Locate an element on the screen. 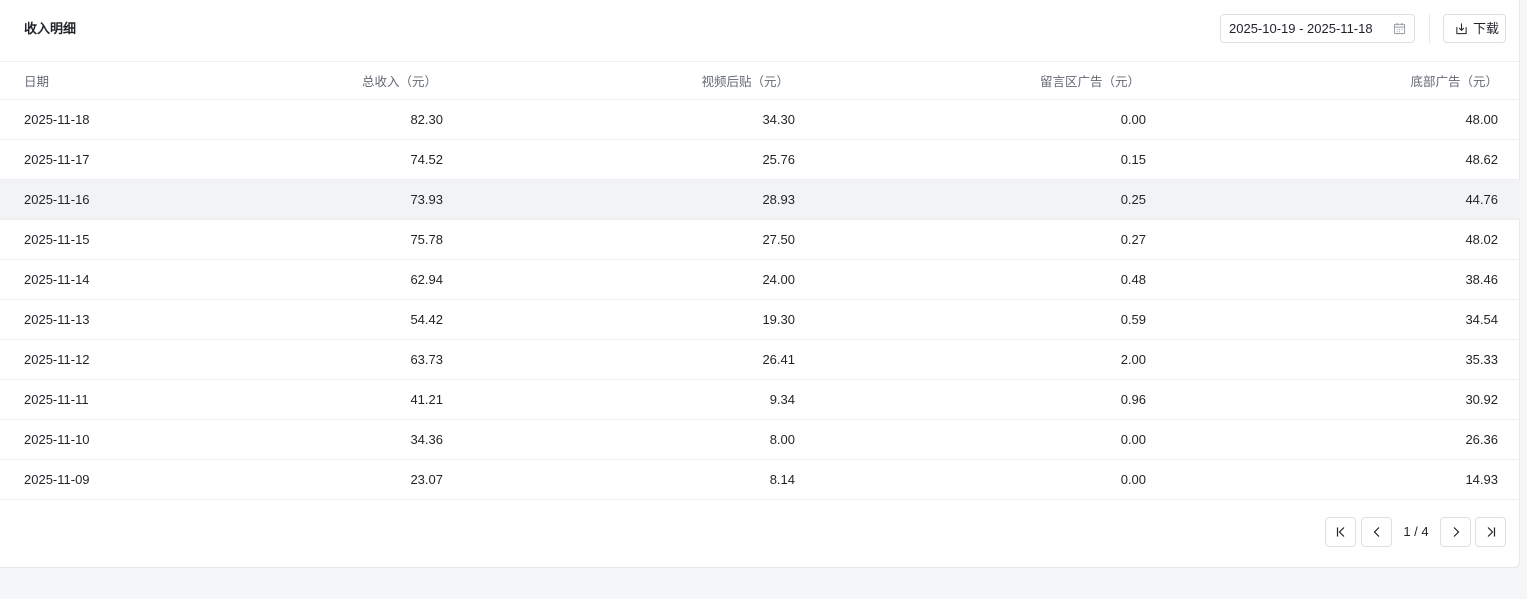  cell-date: 2025-11-13 is located at coordinates (87, 319).